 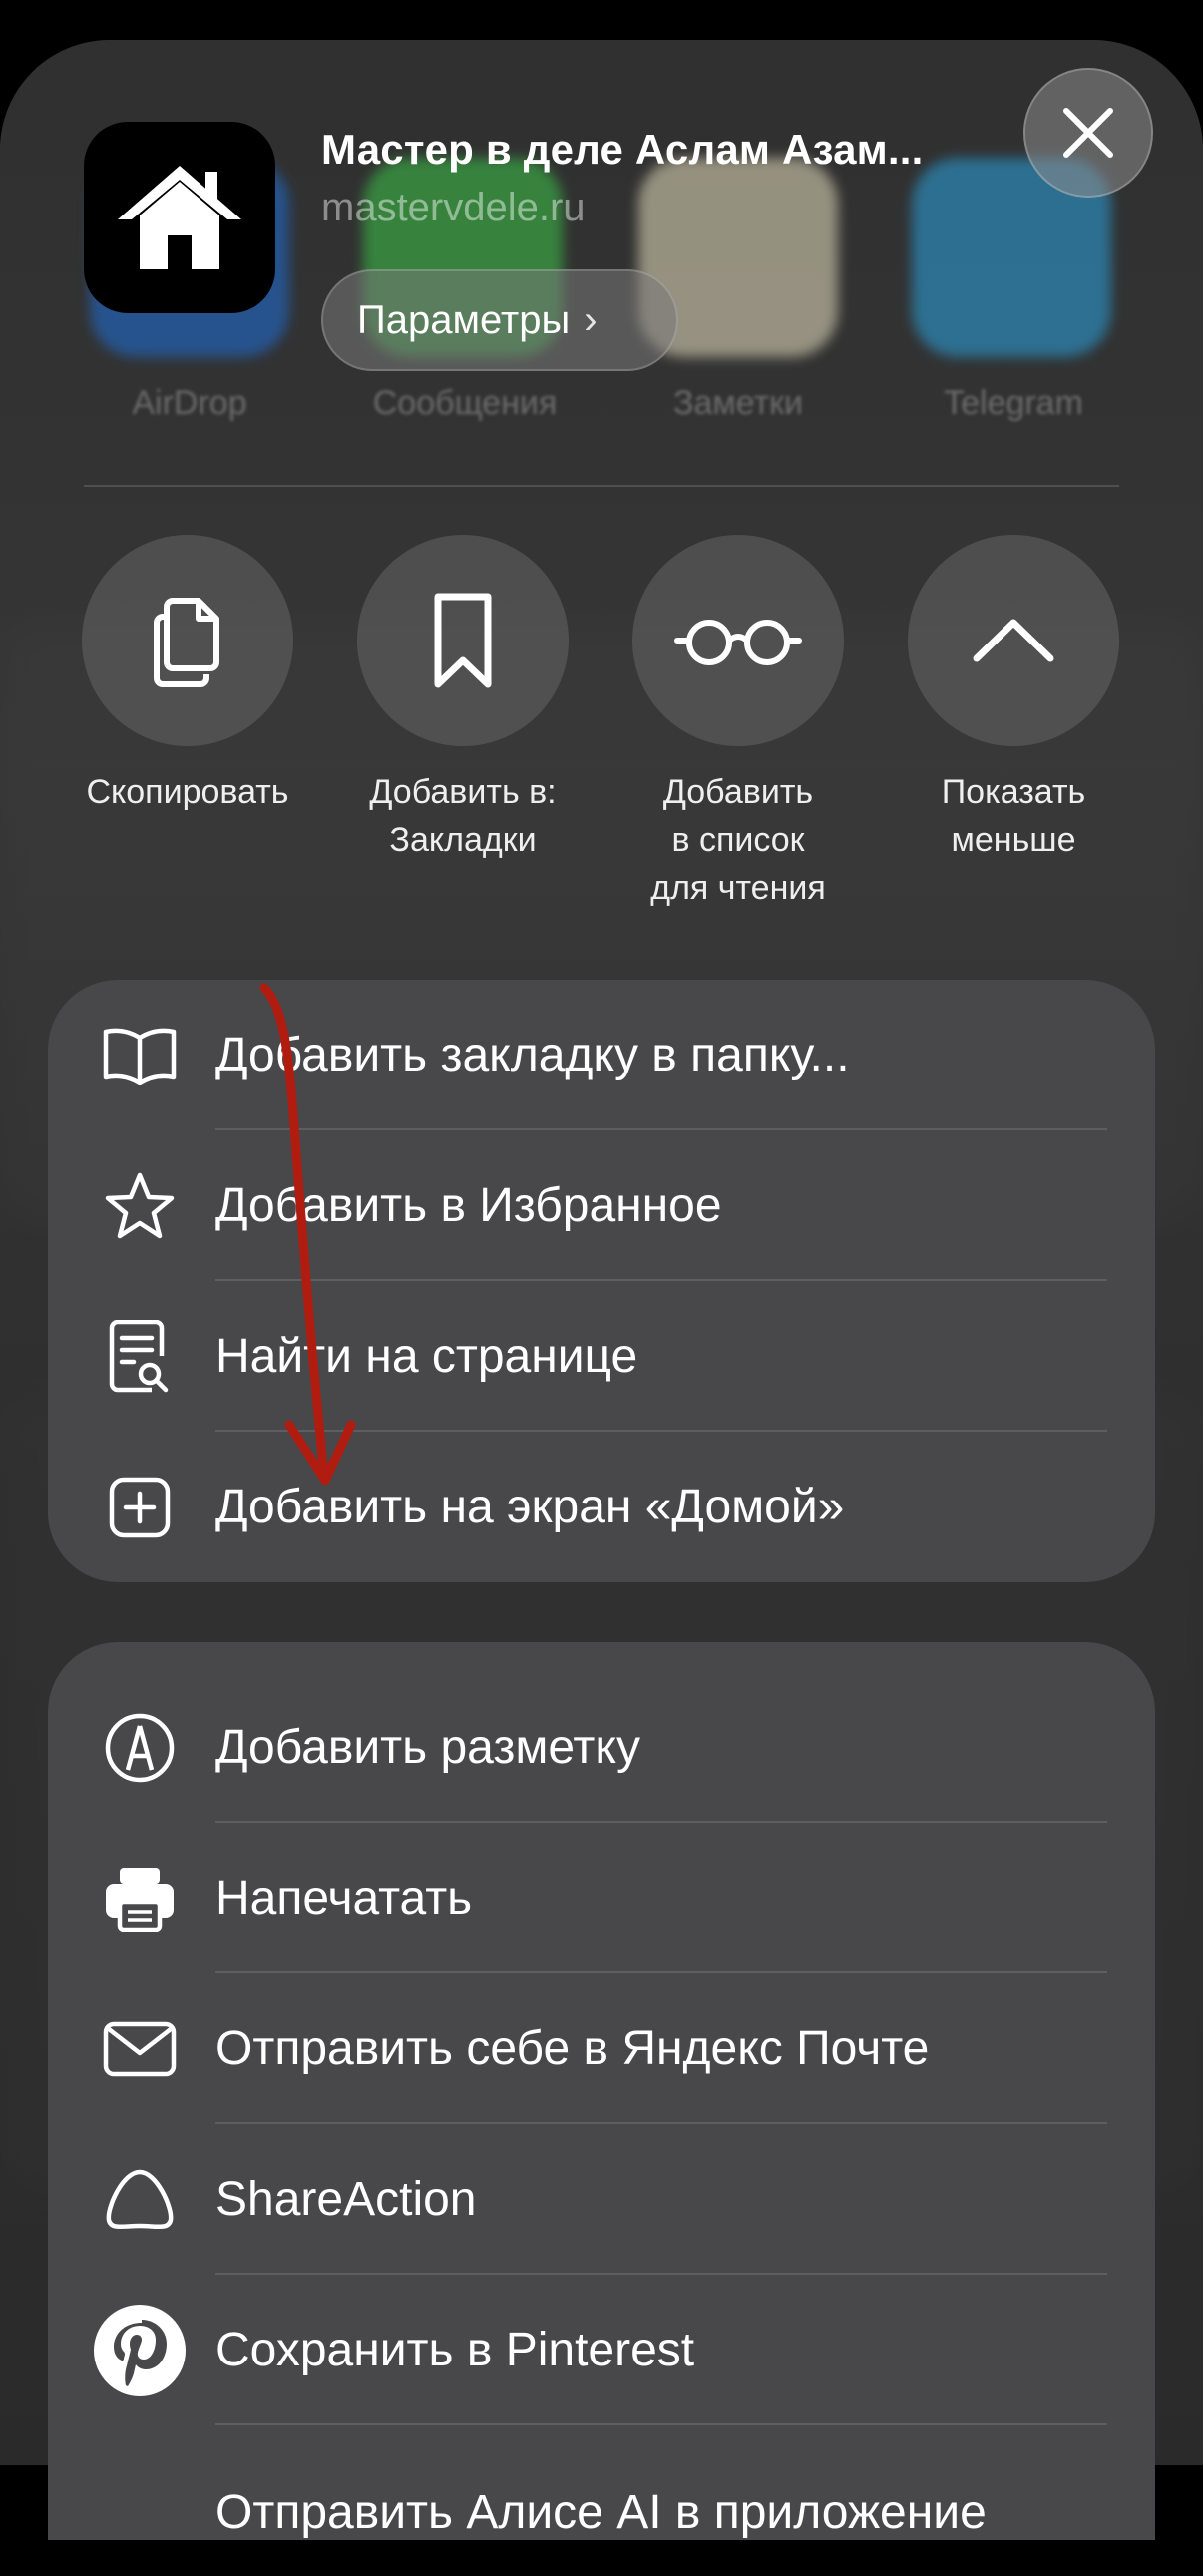 What do you see at coordinates (1013, 816) in the screenshot?
I see `show-less-label: Показать меньше` at bounding box center [1013, 816].